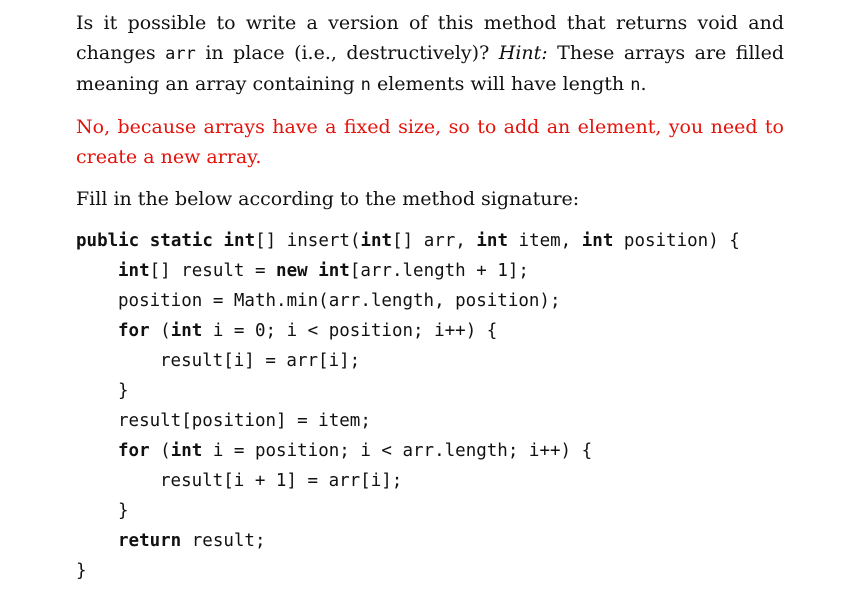  Describe the element at coordinates (244, 421) in the screenshot. I see `code-text: result[position] = item;` at that location.